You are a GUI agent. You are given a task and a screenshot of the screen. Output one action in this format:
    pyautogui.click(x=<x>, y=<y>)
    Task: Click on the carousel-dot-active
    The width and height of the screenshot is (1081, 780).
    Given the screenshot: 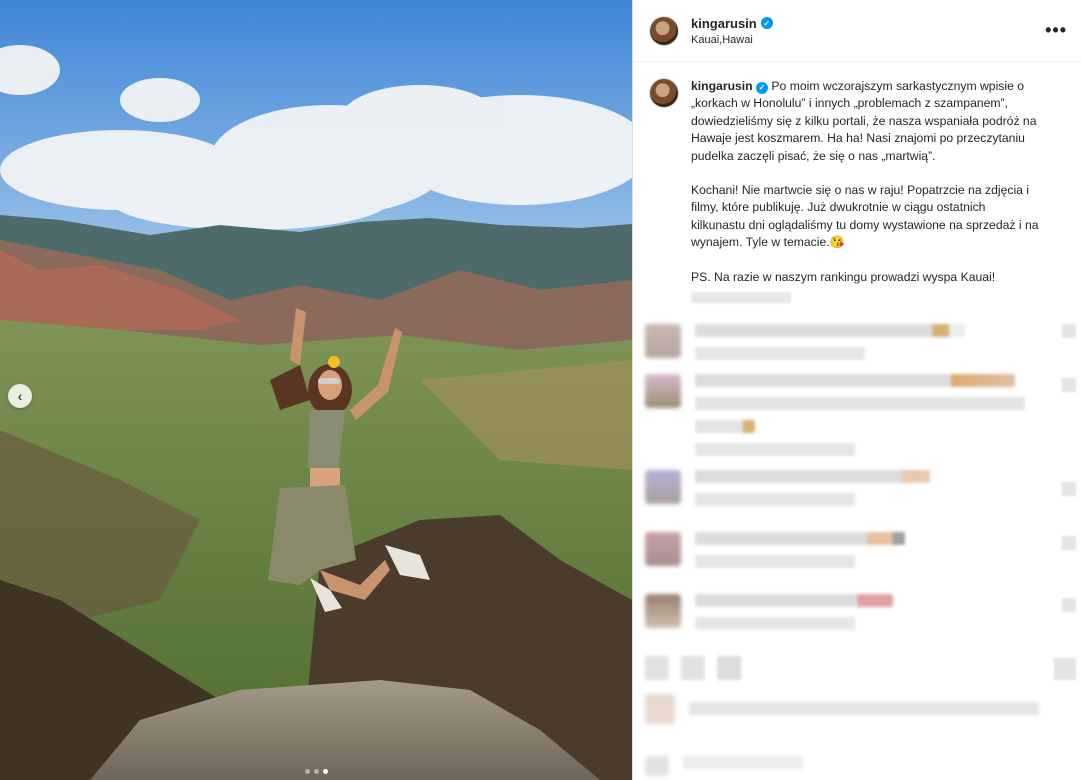 What is the action you would take?
    pyautogui.click(x=325, y=771)
    